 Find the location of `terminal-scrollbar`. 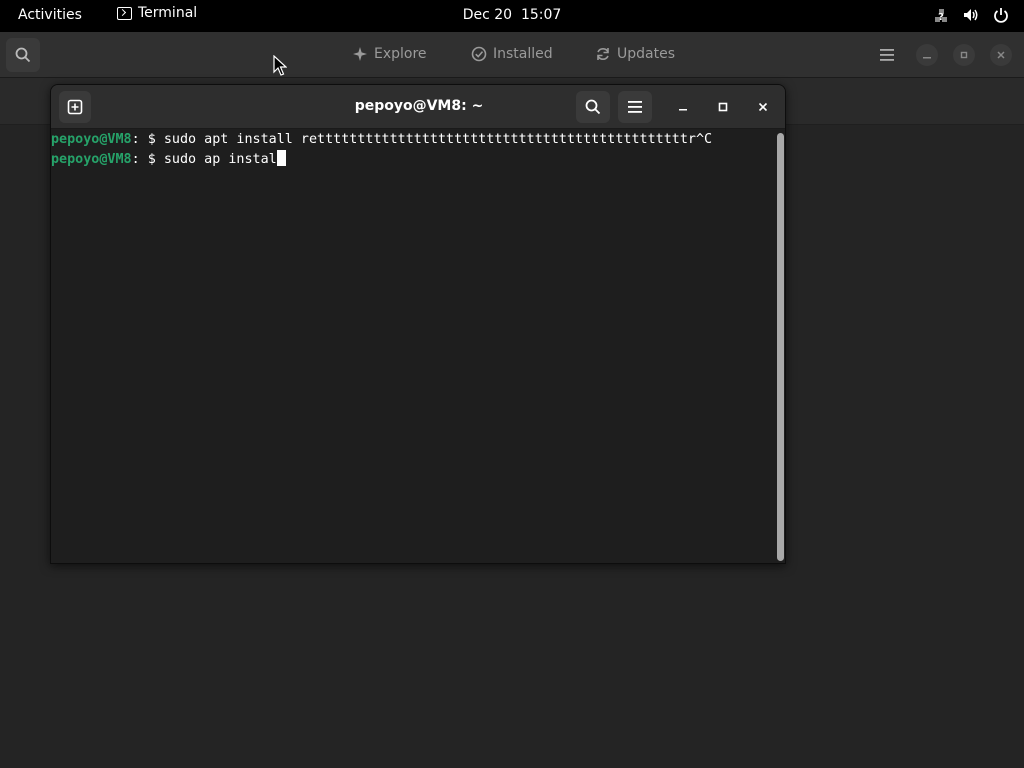

terminal-scrollbar is located at coordinates (780, 347).